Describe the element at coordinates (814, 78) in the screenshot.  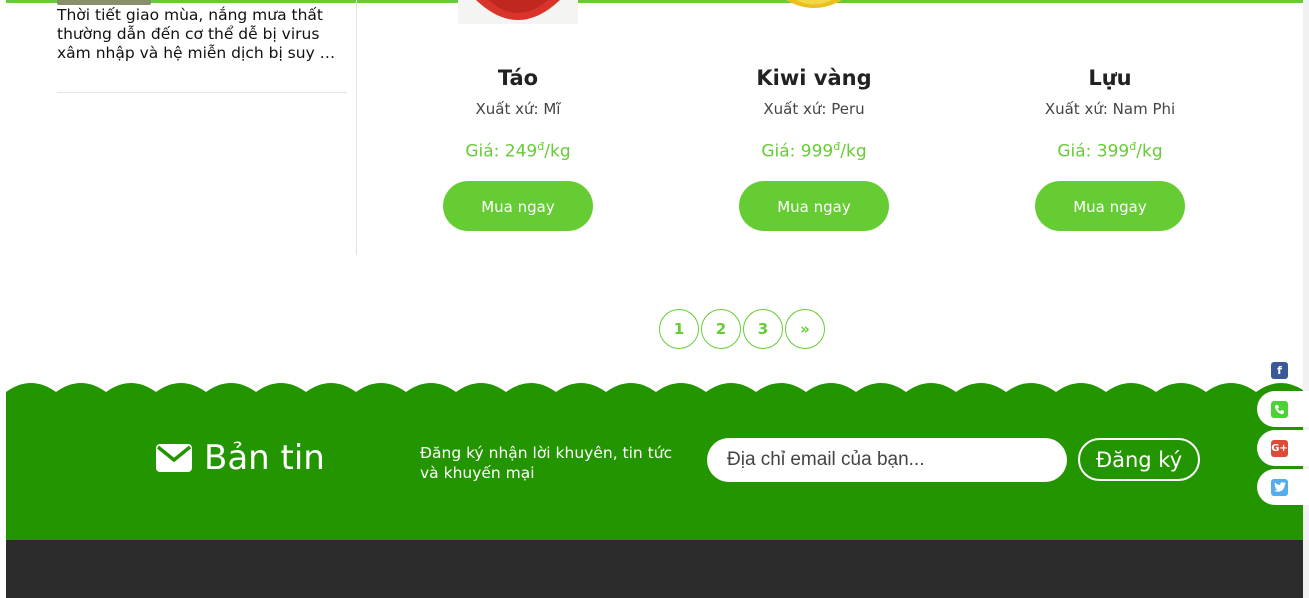
I see `product-name: Kiwi vàng` at that location.